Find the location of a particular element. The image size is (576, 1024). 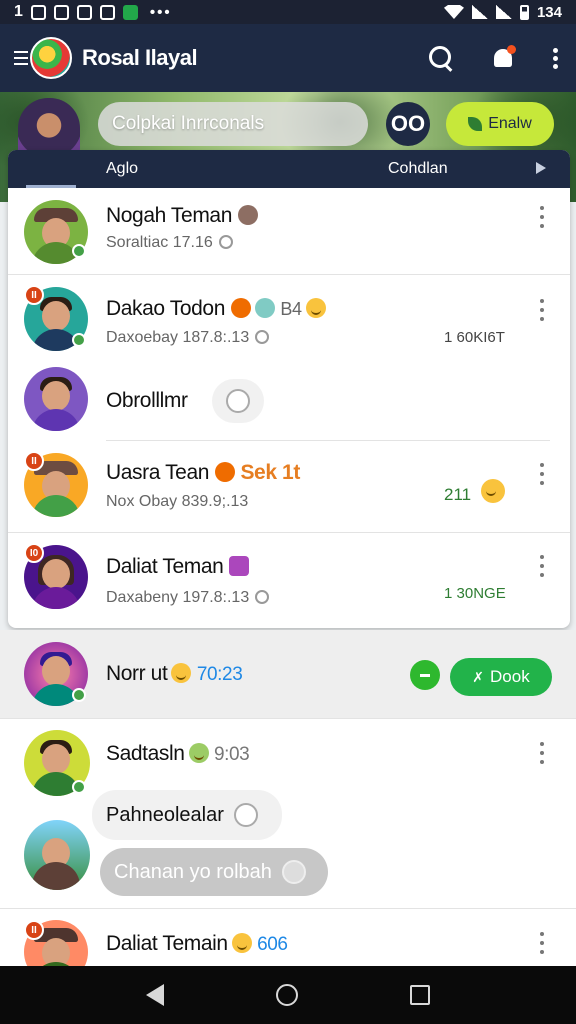

message-bubble: Chanan yo rolbah is located at coordinates (214, 872).